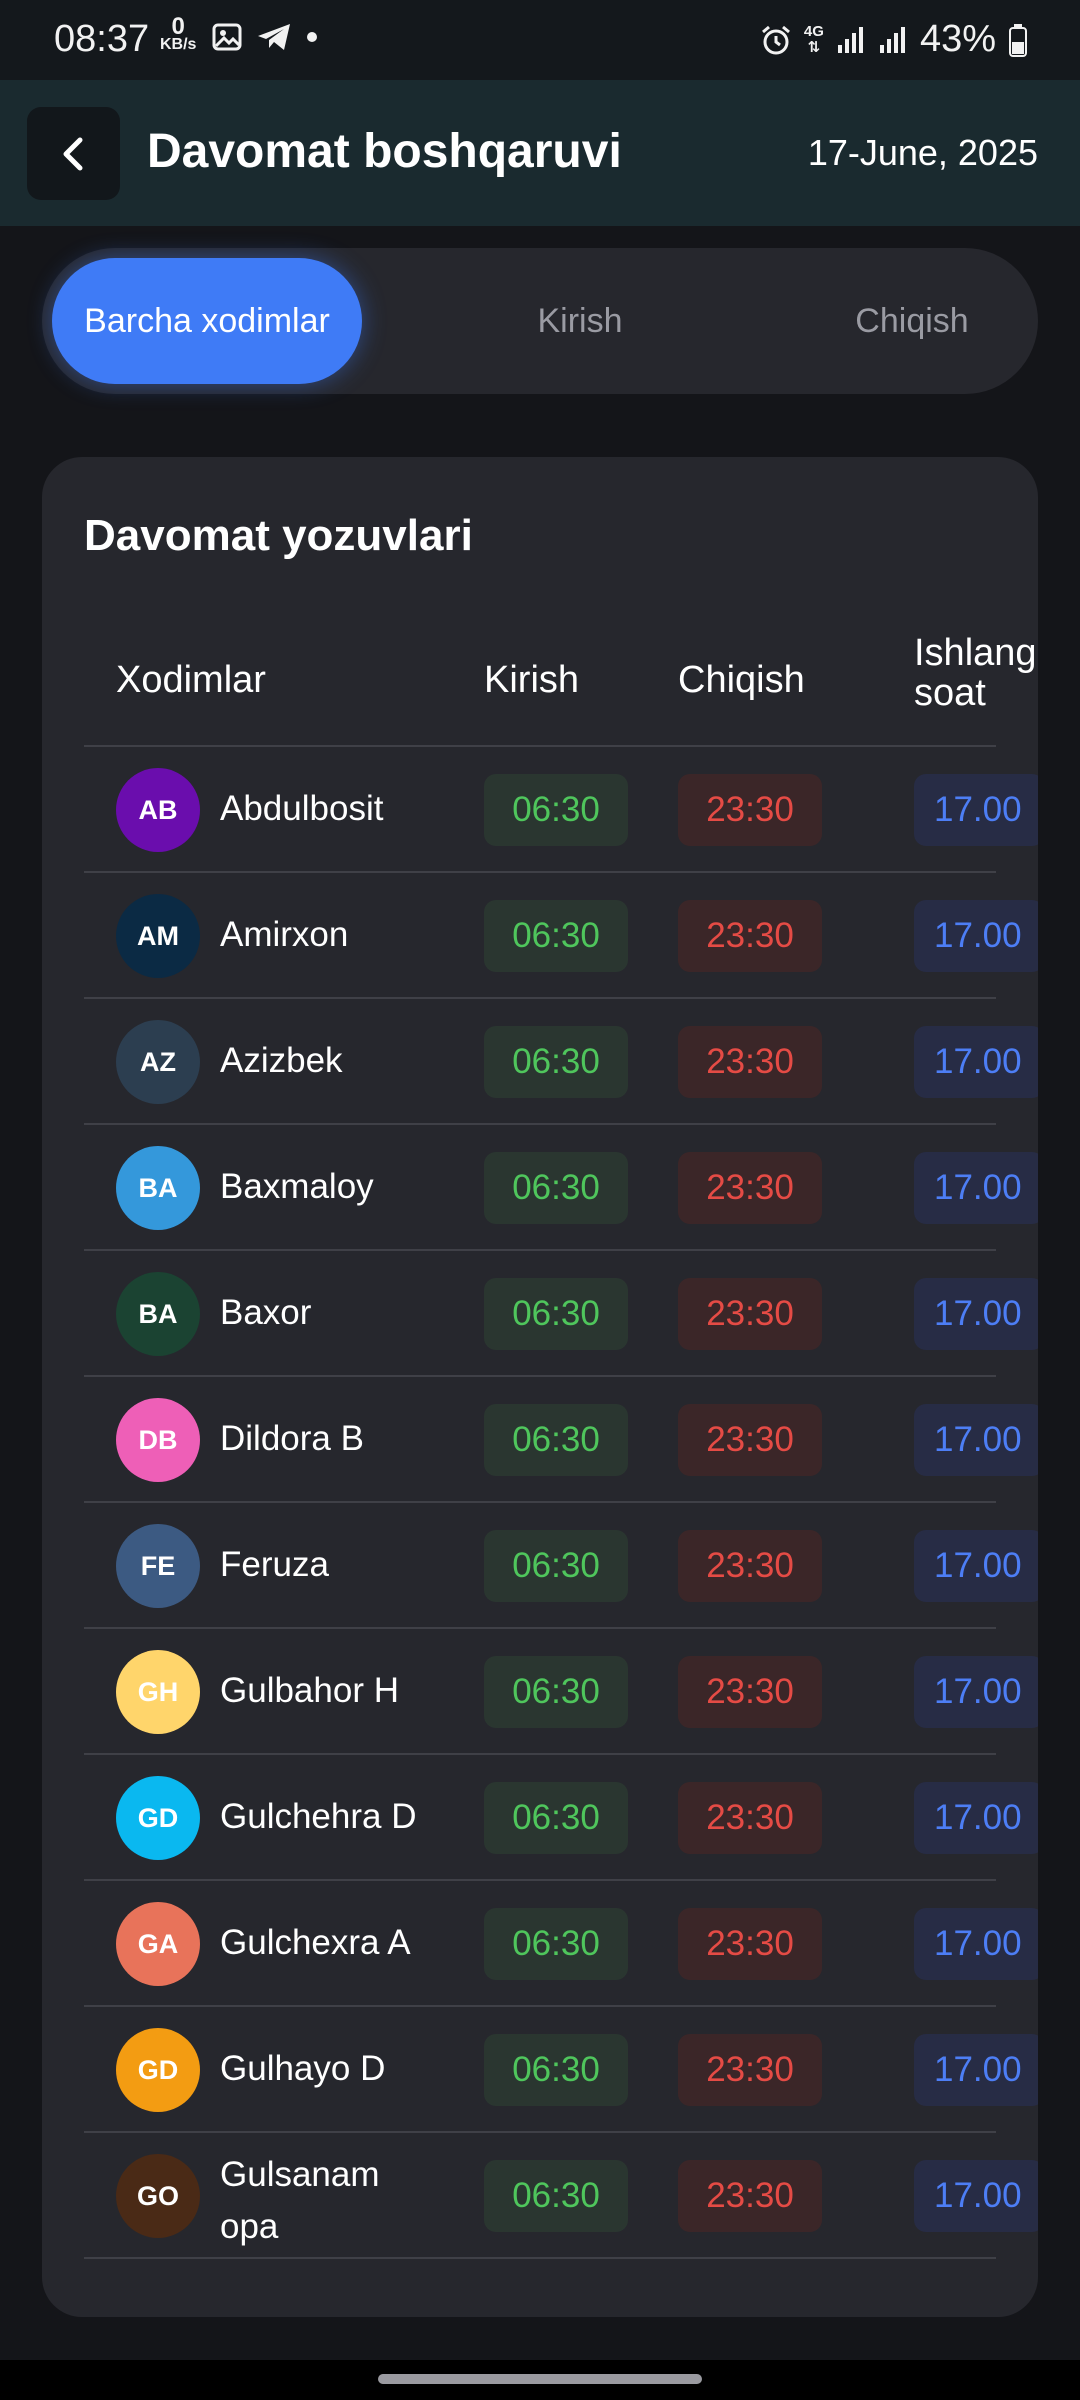 Image resolution: width=1080 pixels, height=2400 pixels. I want to click on net-speed-value: 0, so click(178, 26).